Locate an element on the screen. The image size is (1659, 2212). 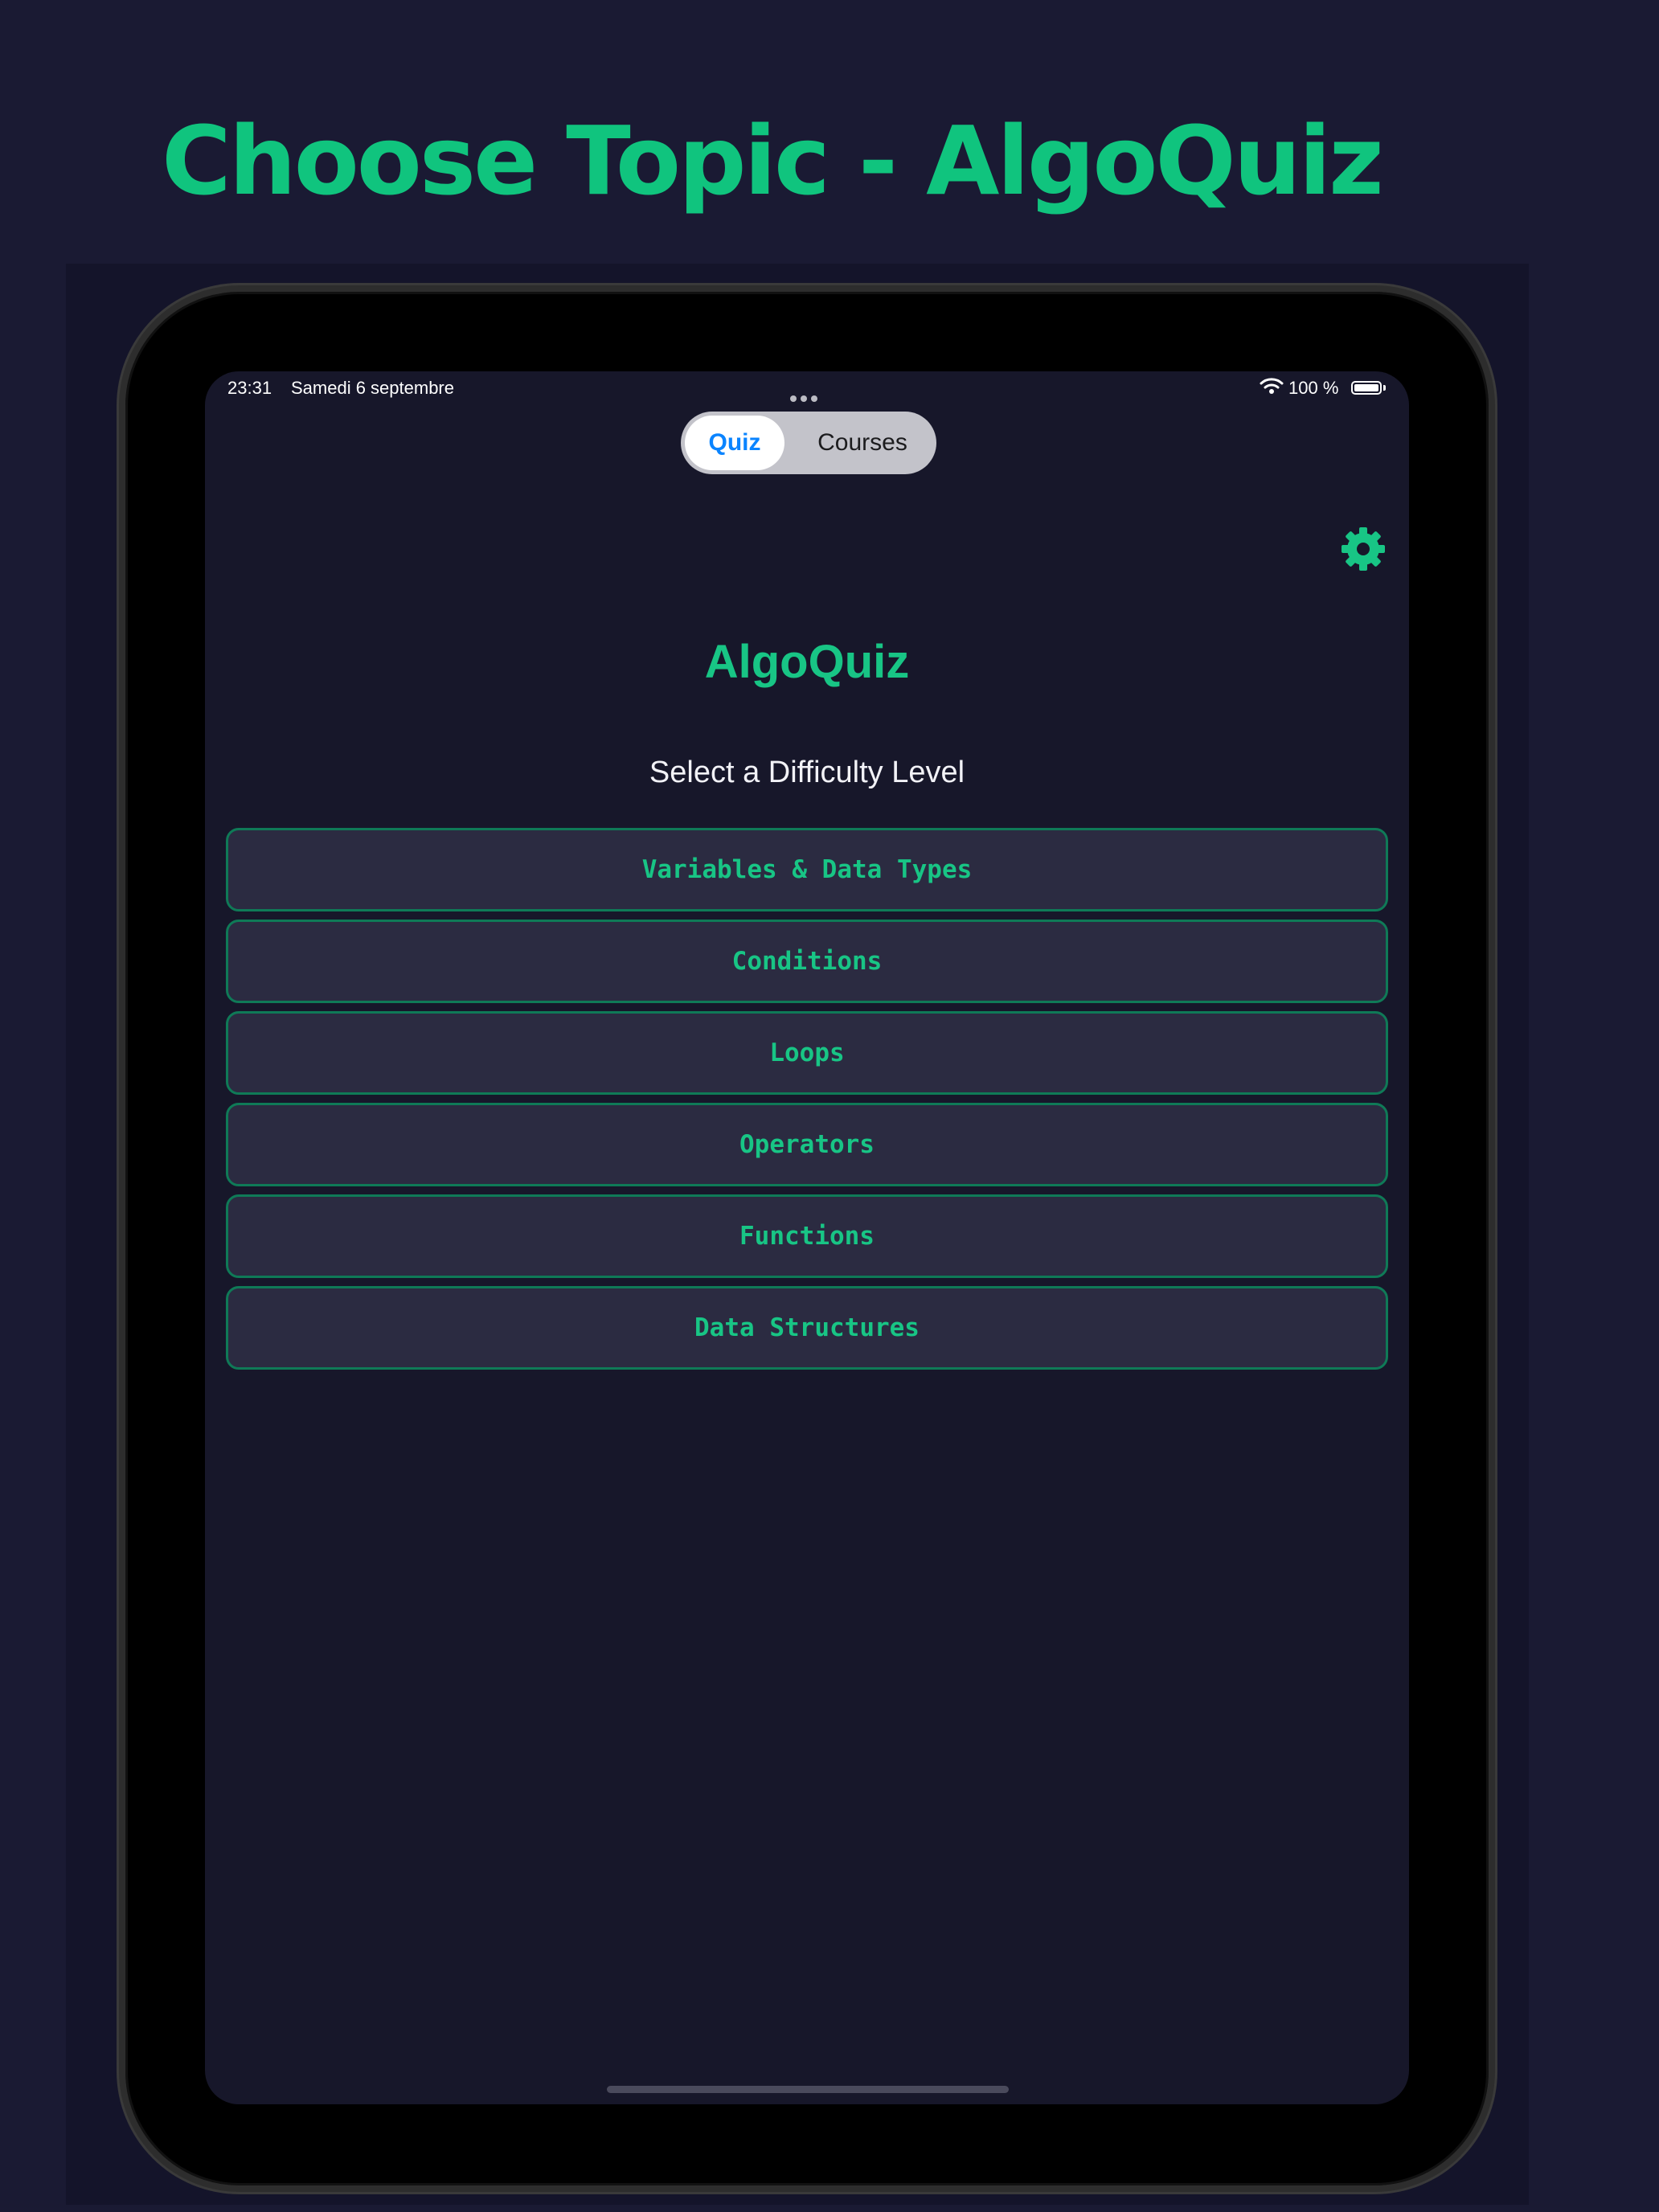
battery-percentage: 100 % is located at coordinates (1313, 388).